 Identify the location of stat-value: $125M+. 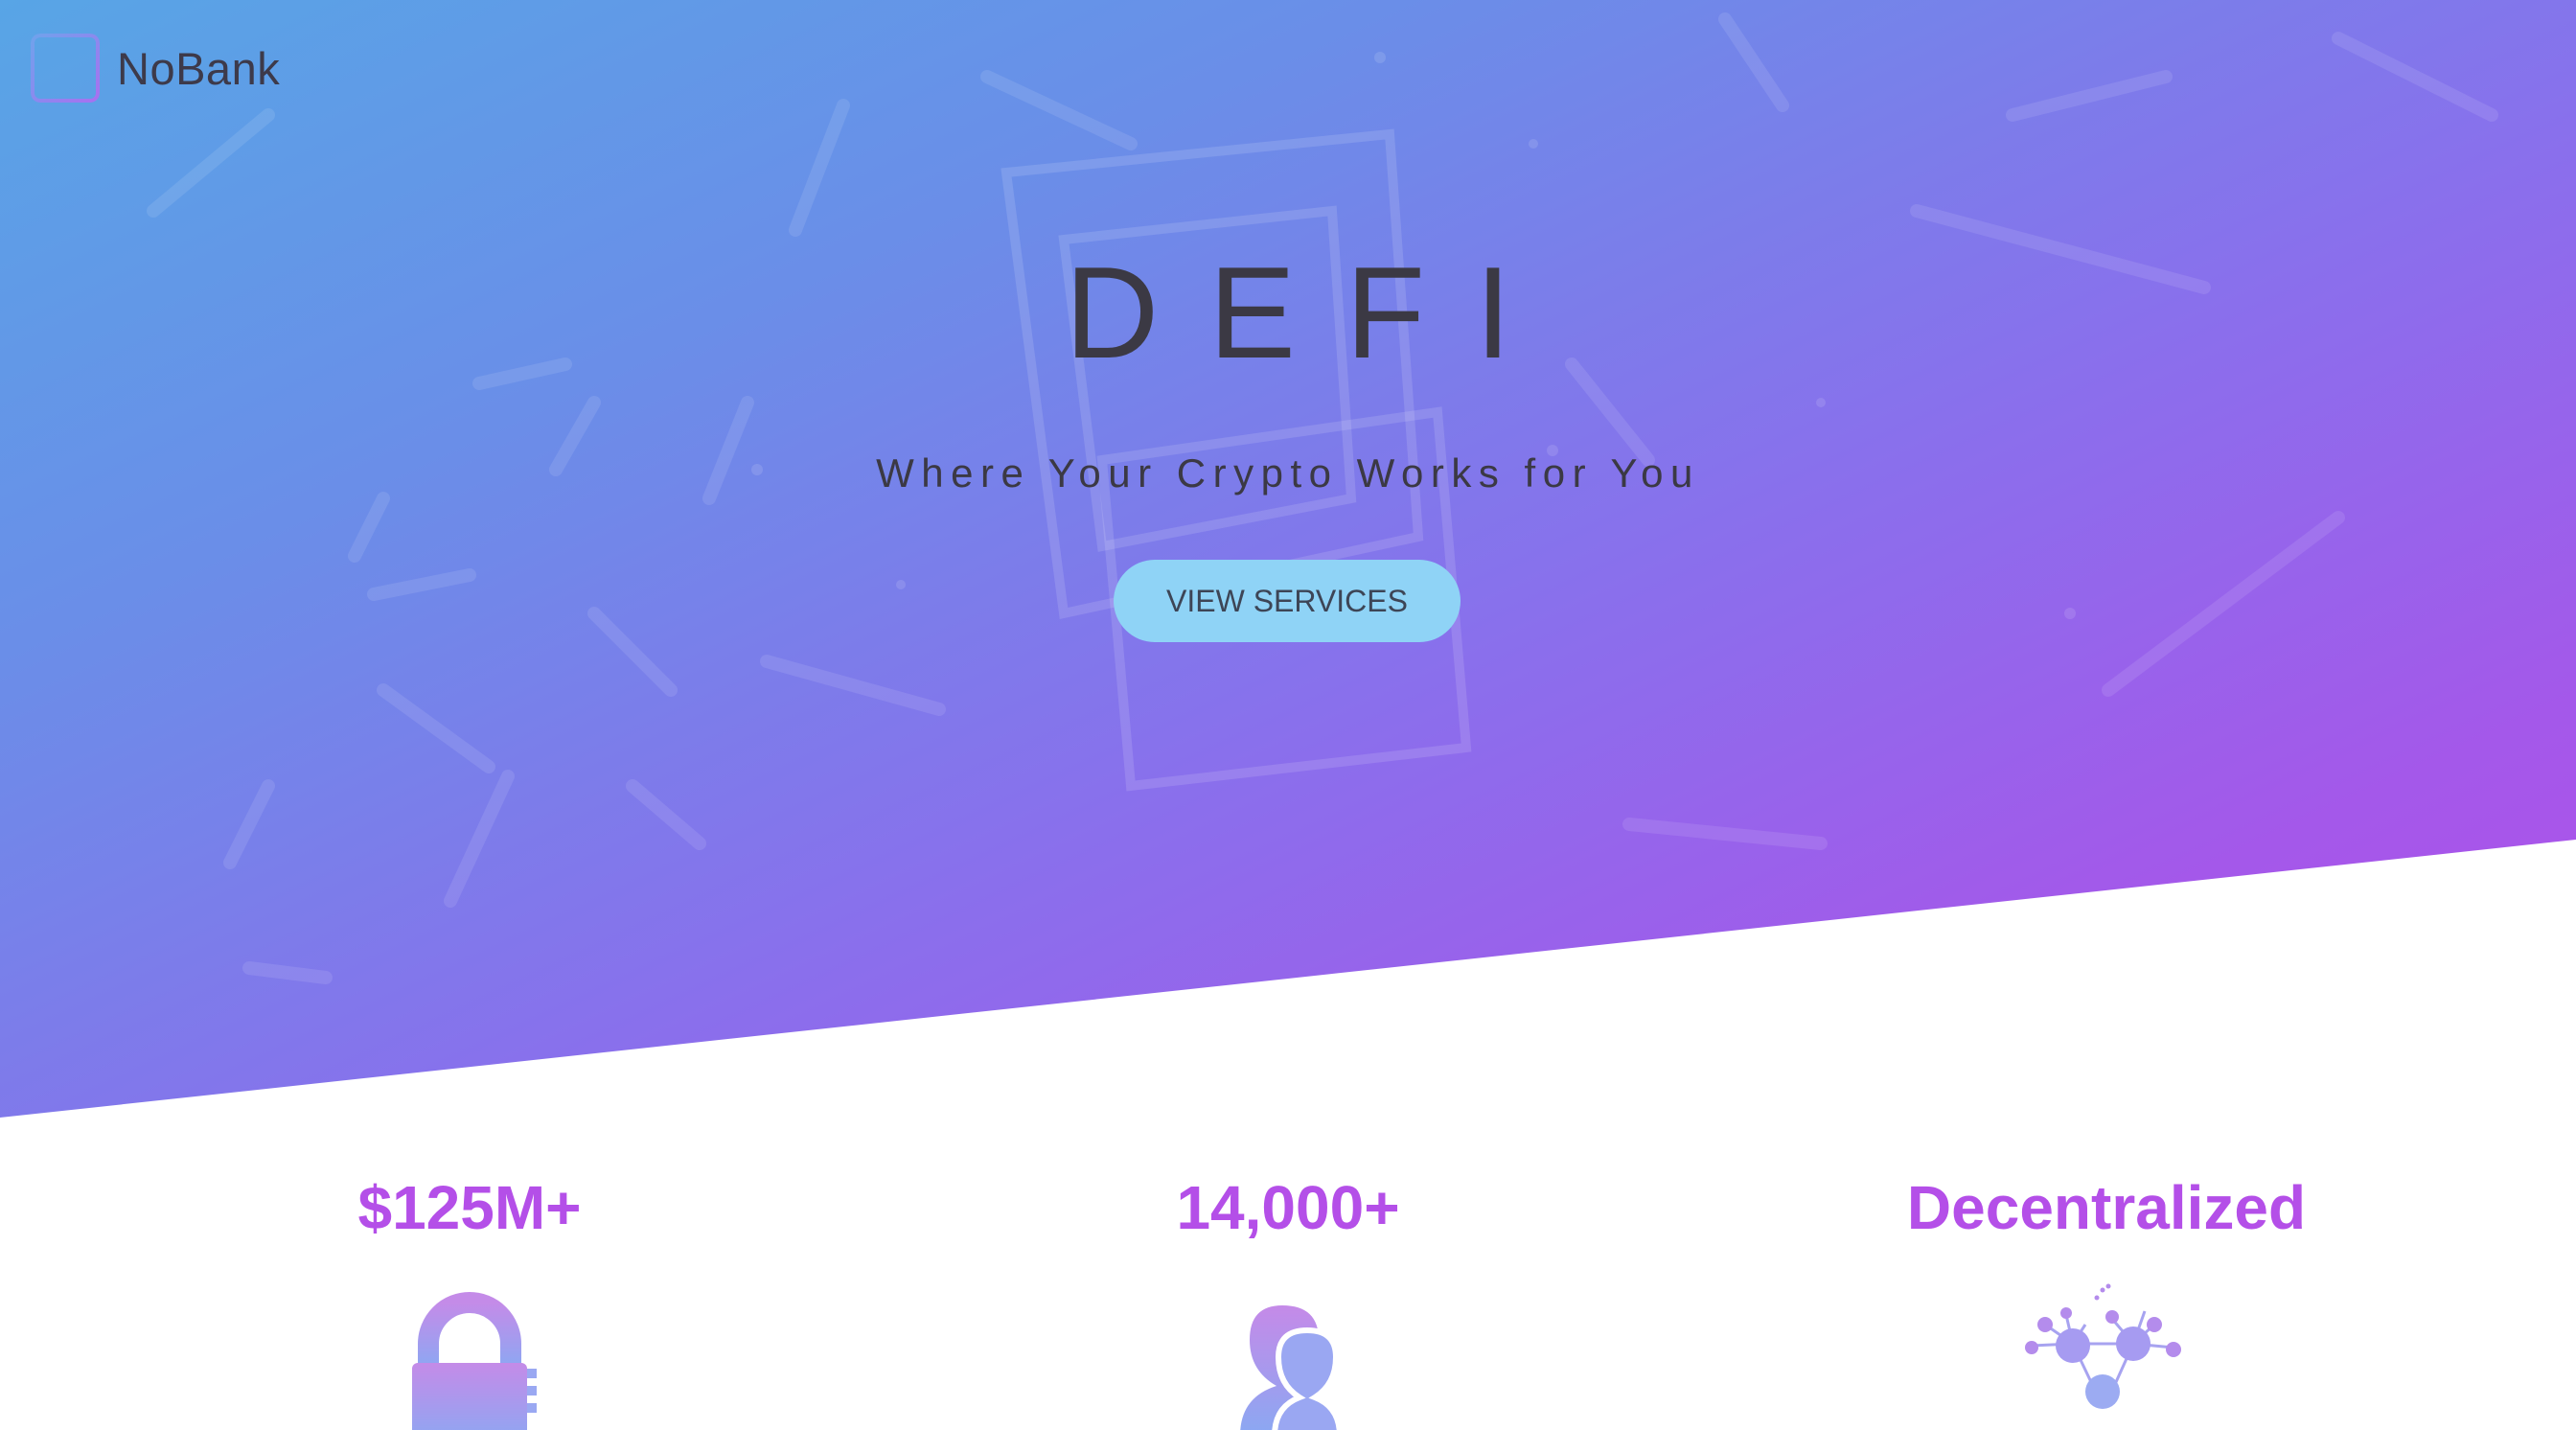
(469, 1207).